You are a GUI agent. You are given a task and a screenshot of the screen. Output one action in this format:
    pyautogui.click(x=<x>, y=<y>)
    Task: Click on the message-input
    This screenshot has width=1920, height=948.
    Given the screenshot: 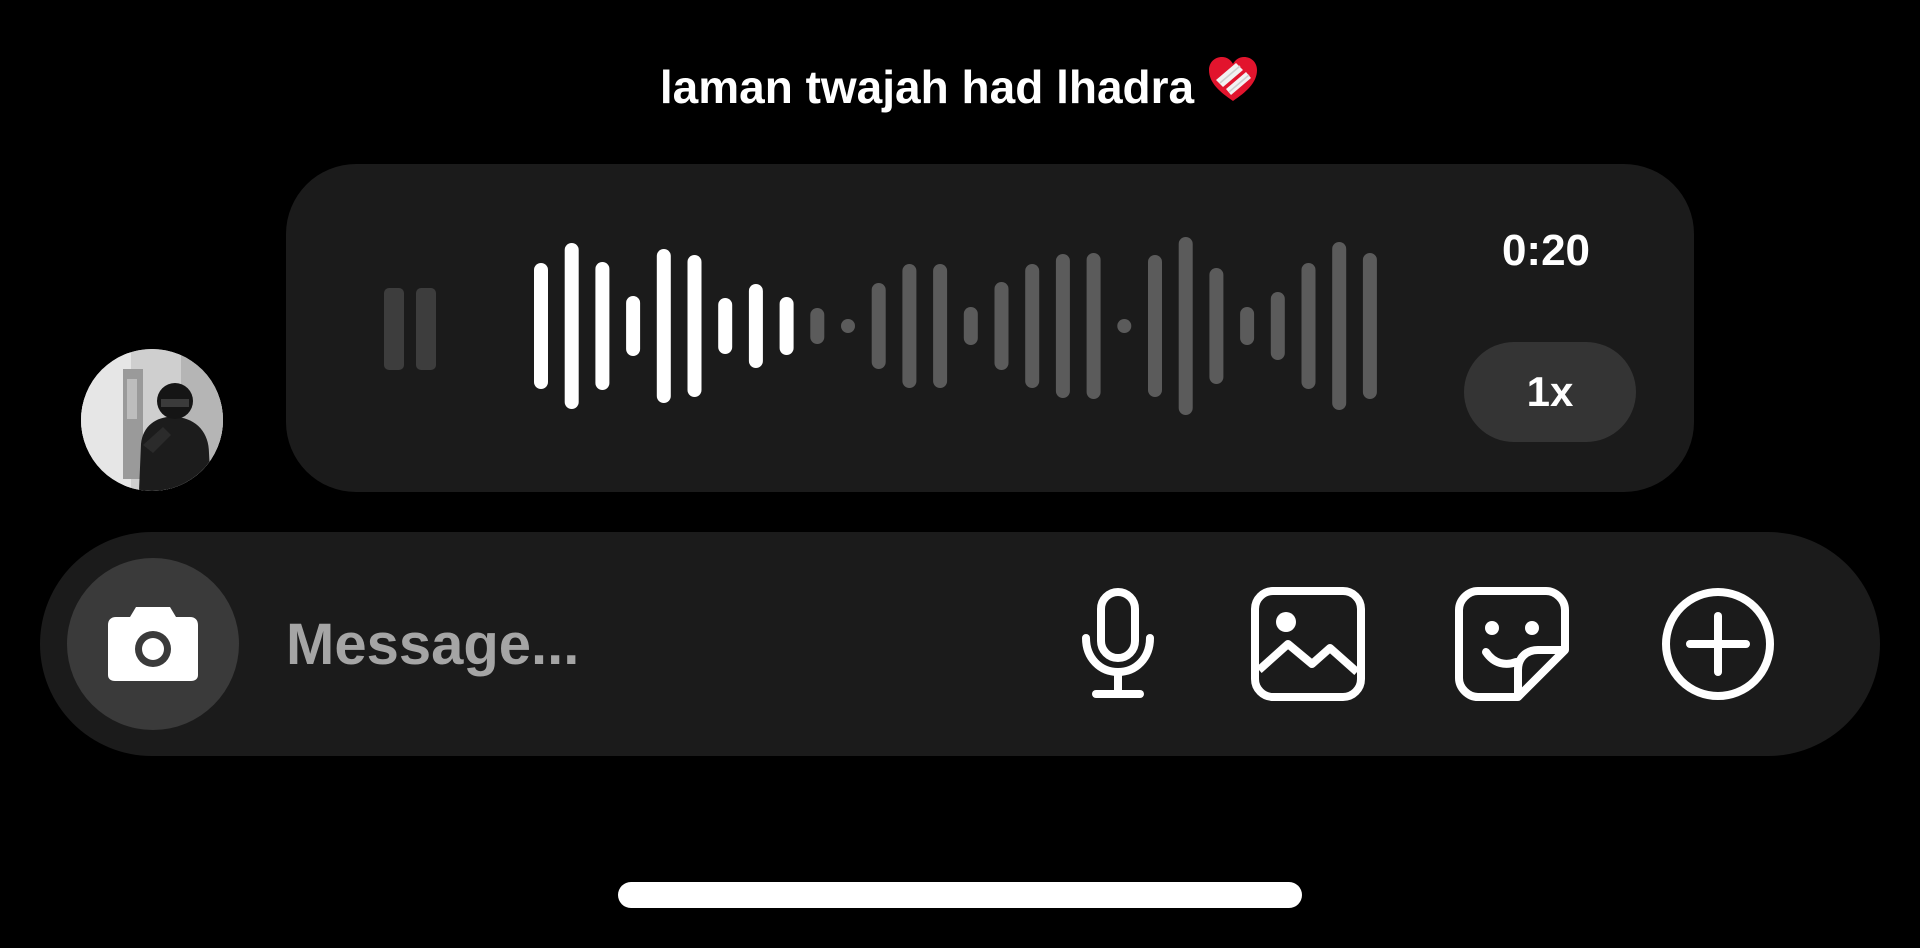 What is the action you would take?
    pyautogui.click(x=586, y=644)
    